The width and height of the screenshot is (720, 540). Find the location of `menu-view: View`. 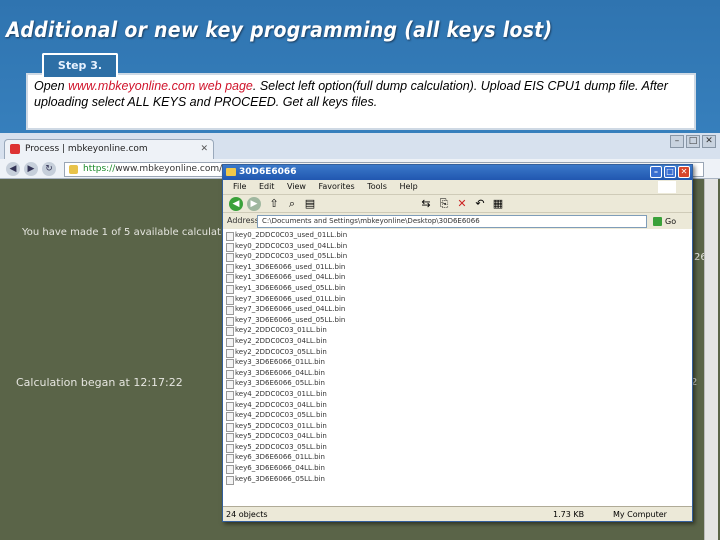

menu-view: View is located at coordinates (296, 186).